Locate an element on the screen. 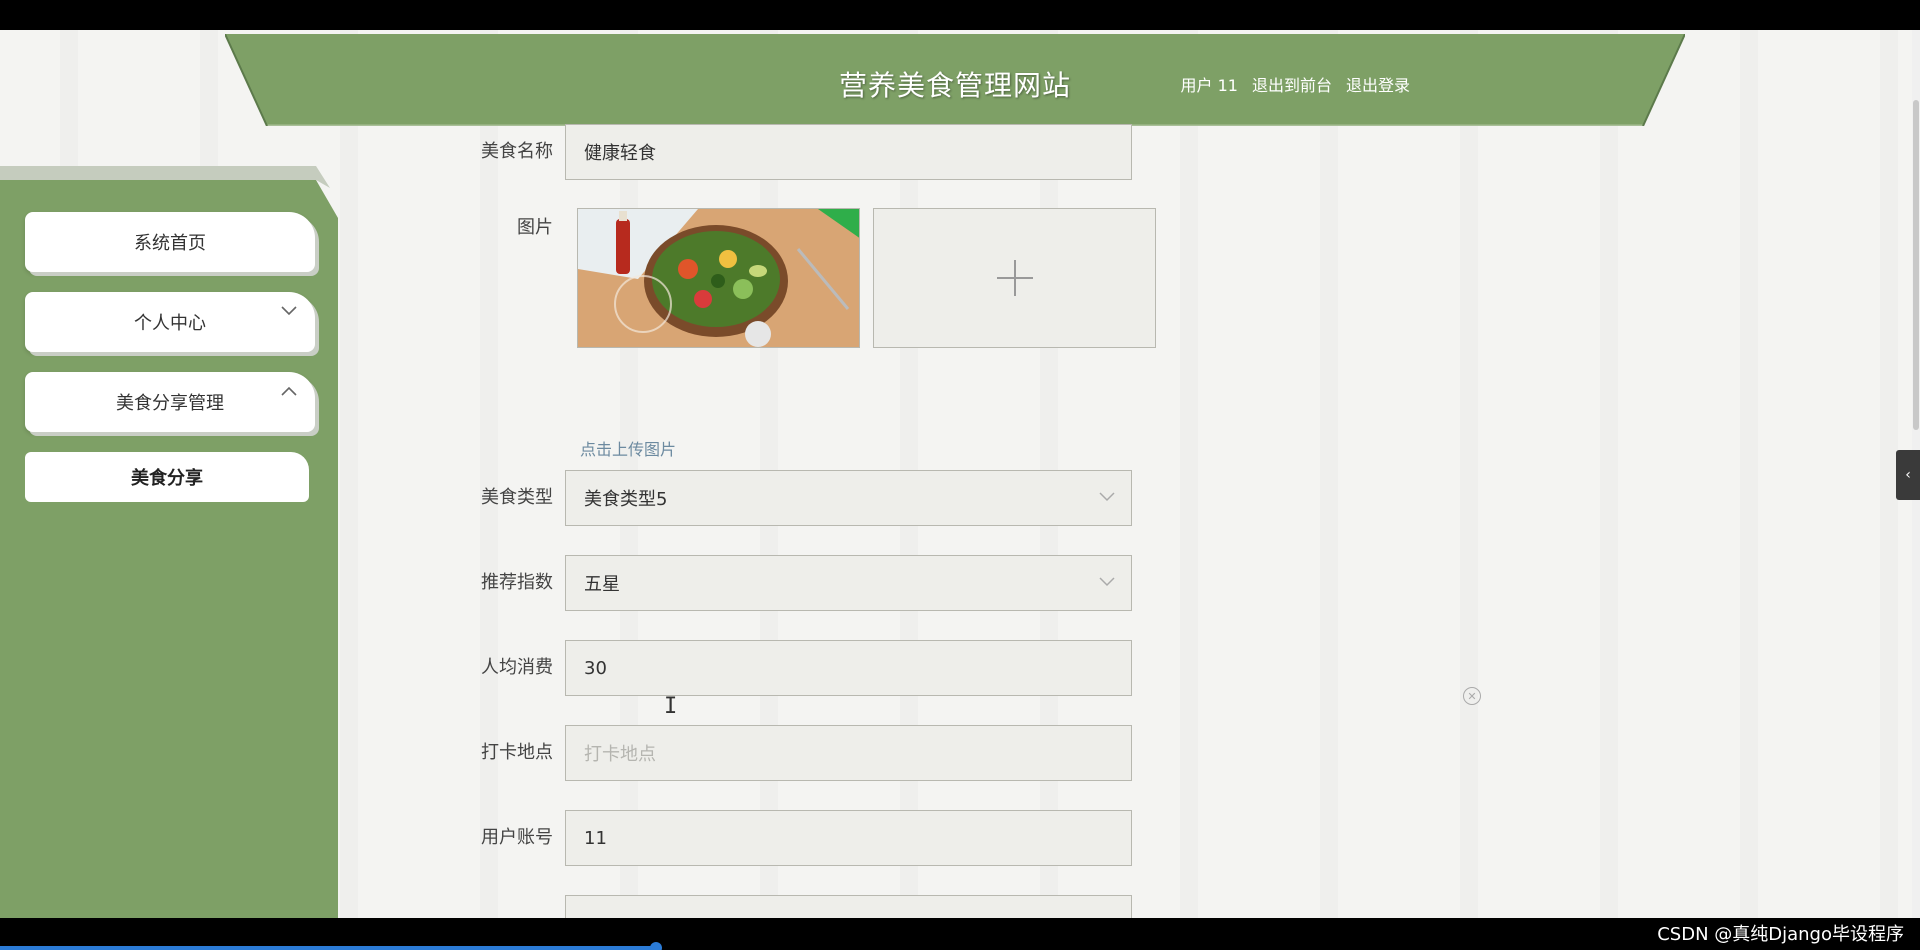  field-label: 人均消费 is located at coordinates (517, 667).